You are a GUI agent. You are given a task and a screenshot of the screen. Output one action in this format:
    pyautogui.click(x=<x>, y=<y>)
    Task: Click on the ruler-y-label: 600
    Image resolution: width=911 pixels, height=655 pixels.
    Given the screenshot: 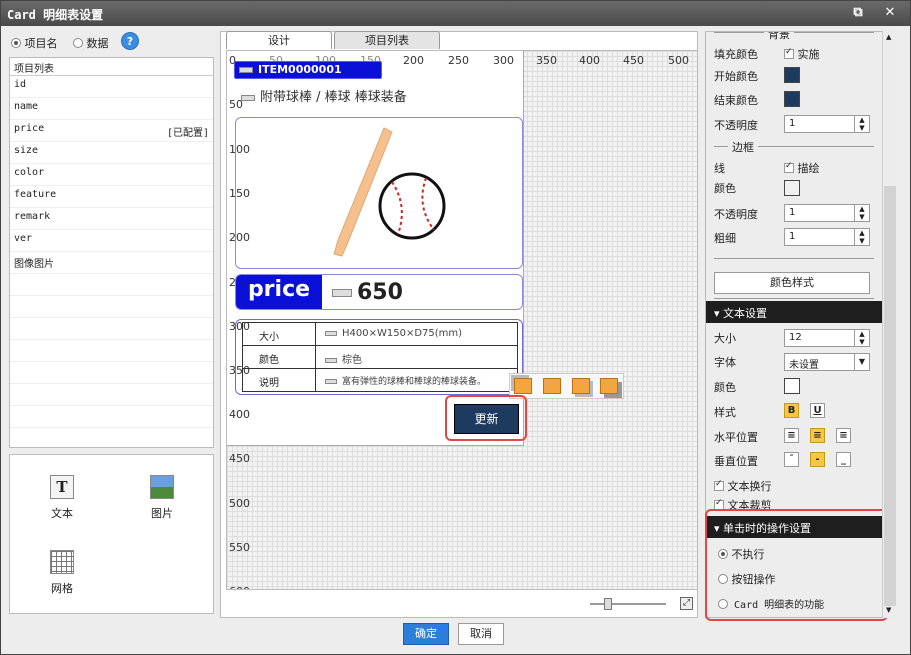 What is the action you would take?
    pyautogui.click(x=239, y=587)
    